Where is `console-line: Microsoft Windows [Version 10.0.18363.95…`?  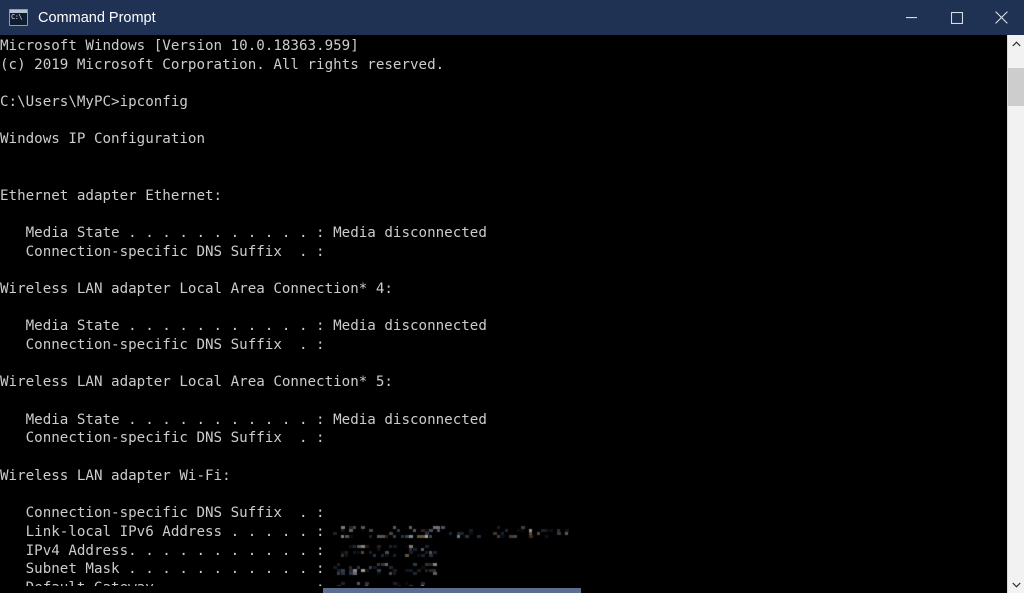
console-line: Microsoft Windows [Version 10.0.18363.95… is located at coordinates (179, 46).